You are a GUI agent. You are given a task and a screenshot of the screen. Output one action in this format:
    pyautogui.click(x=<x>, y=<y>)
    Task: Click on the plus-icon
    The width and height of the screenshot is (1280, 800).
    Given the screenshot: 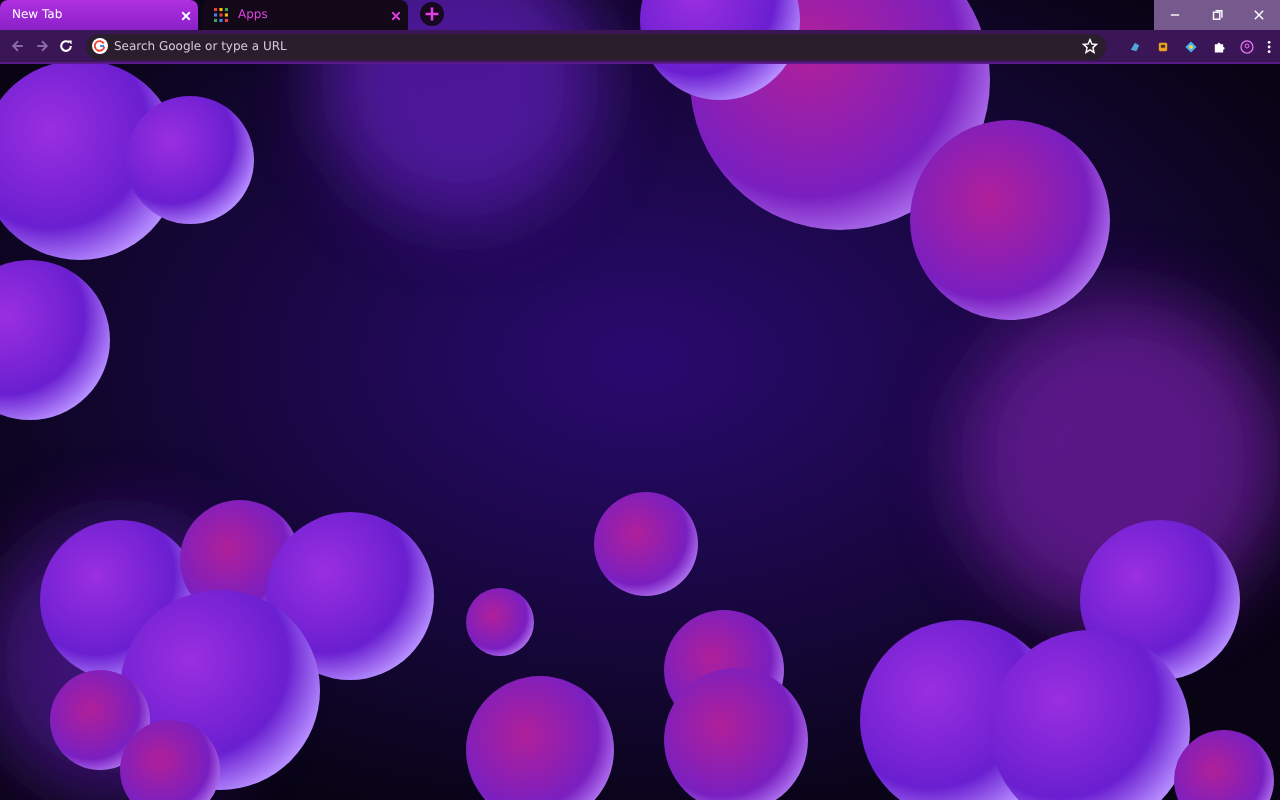 What is the action you would take?
    pyautogui.click(x=432, y=14)
    